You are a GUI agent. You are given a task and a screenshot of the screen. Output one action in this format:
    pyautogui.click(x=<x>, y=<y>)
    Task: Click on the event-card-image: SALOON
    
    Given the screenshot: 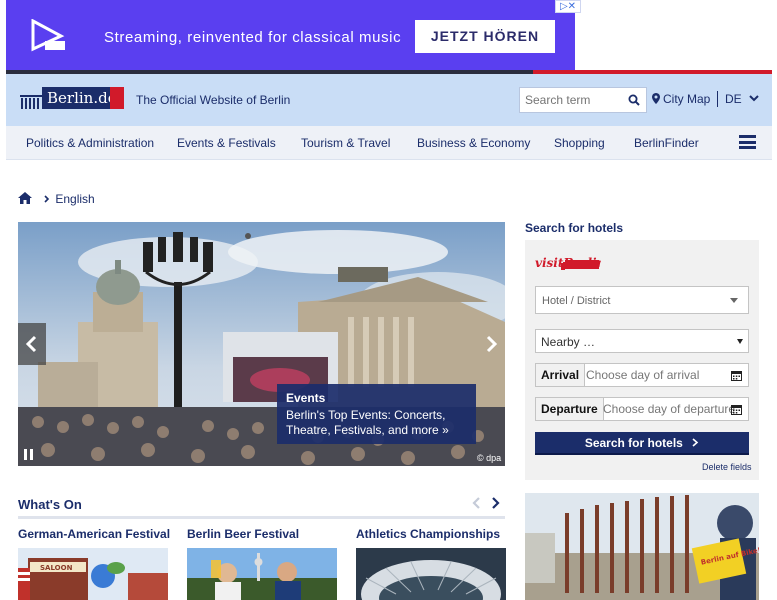 What is the action you would take?
    pyautogui.click(x=93, y=574)
    